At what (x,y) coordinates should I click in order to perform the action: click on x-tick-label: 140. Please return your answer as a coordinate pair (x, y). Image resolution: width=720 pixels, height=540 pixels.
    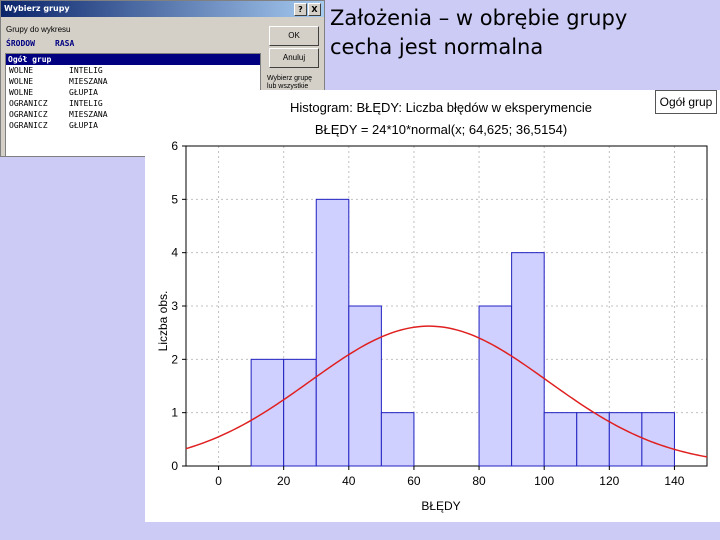
    Looking at the image, I should click on (674, 481).